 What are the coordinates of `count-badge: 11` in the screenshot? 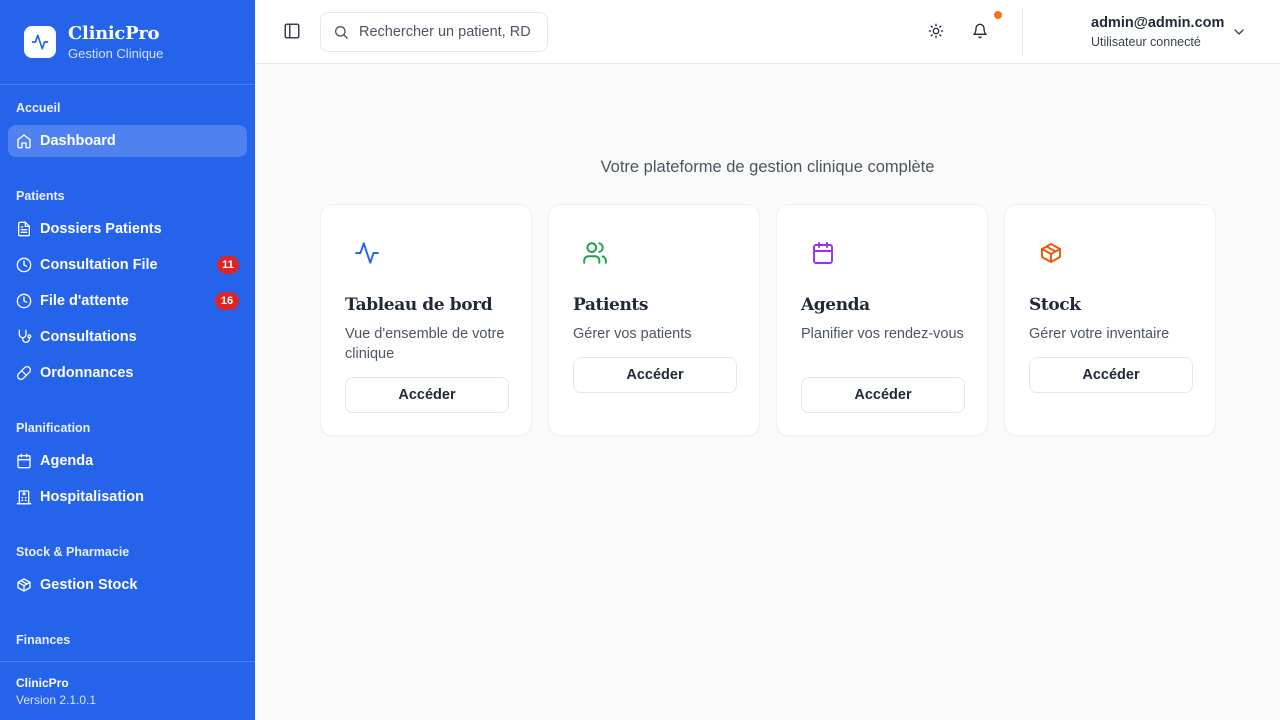 It's located at (228, 265).